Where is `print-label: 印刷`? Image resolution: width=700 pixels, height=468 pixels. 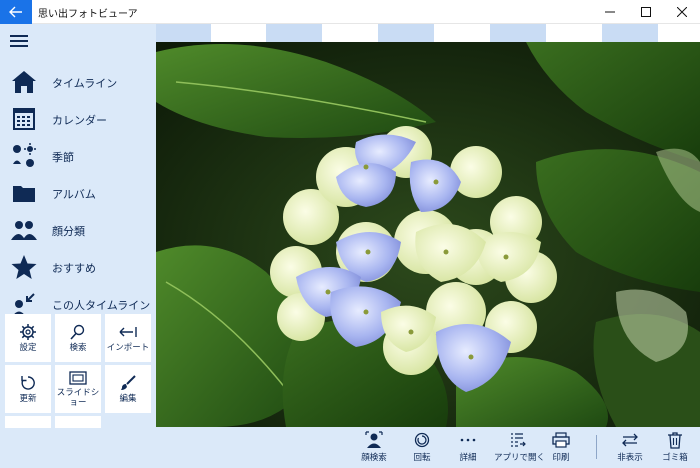 print-label: 印刷 is located at coordinates (561, 458).